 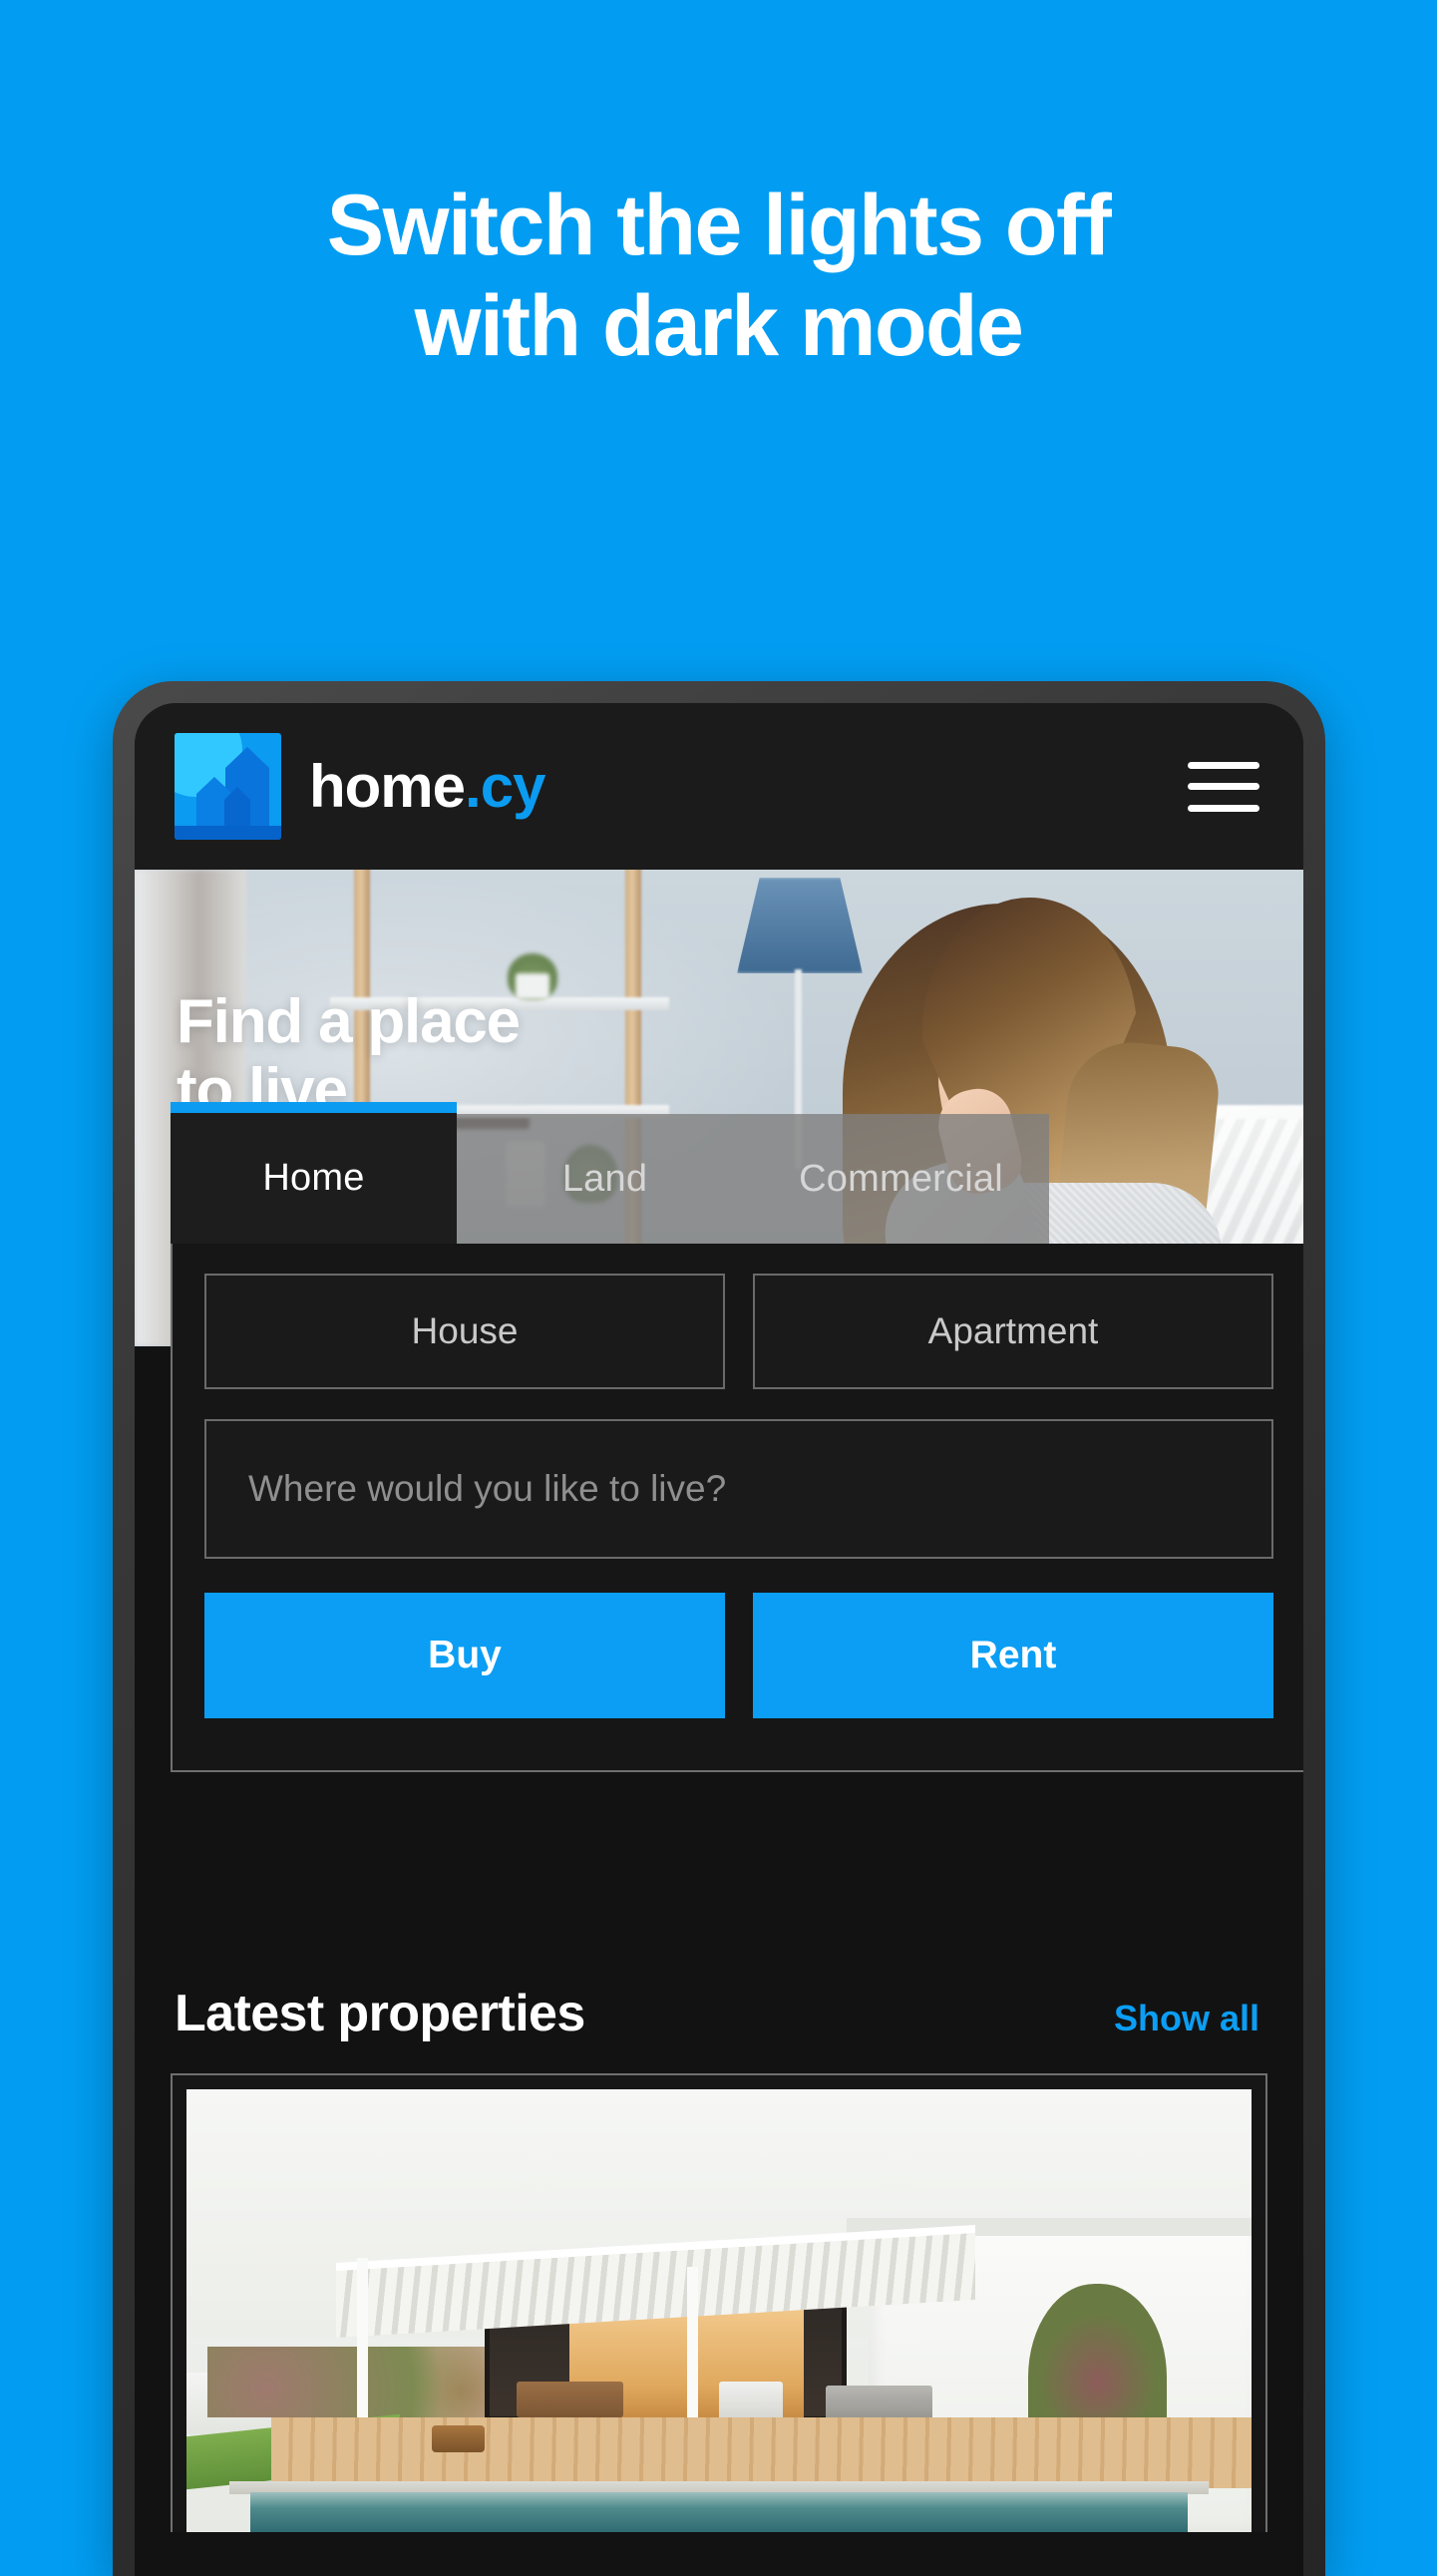 I want to click on property-card, so click(x=719, y=2302).